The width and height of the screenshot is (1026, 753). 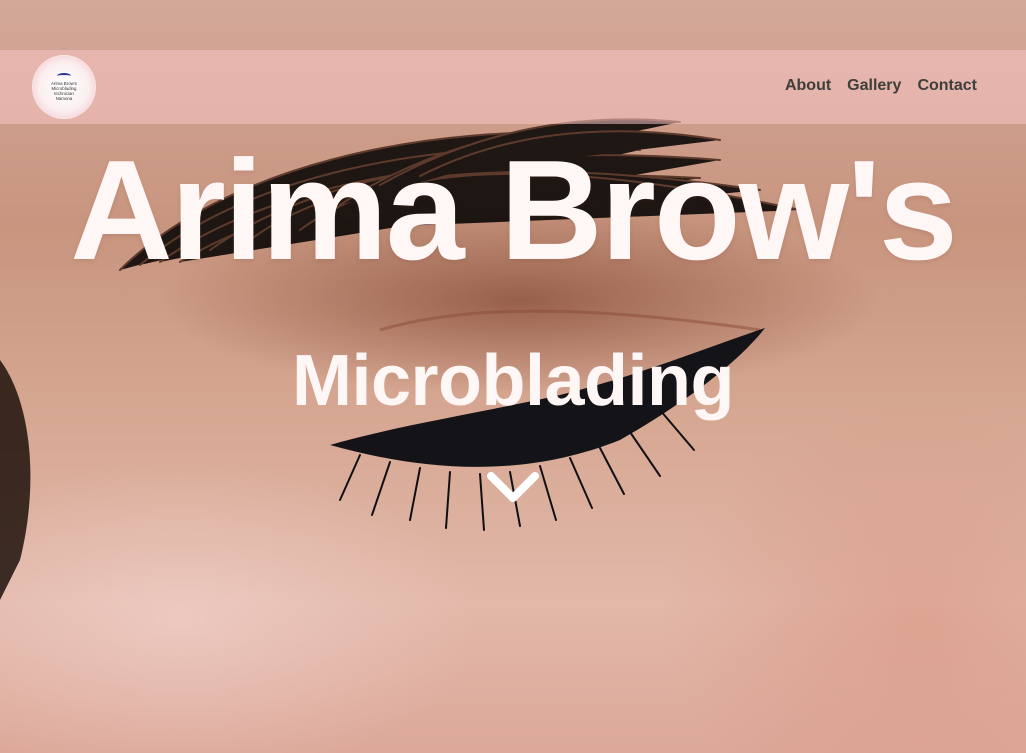 I want to click on scroll-down-button, so click(x=513, y=487).